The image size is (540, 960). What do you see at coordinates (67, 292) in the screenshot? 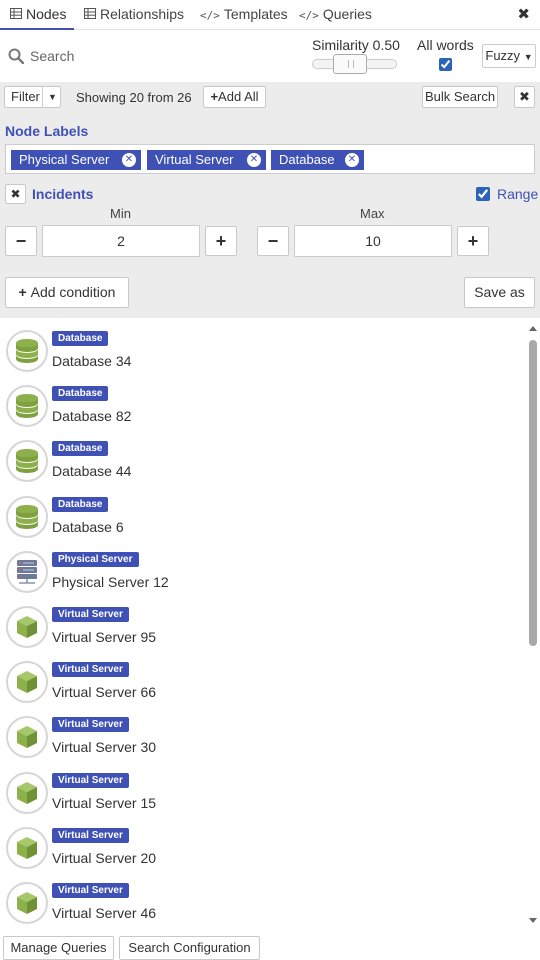
I see `add-condition-button: + Add condition` at bounding box center [67, 292].